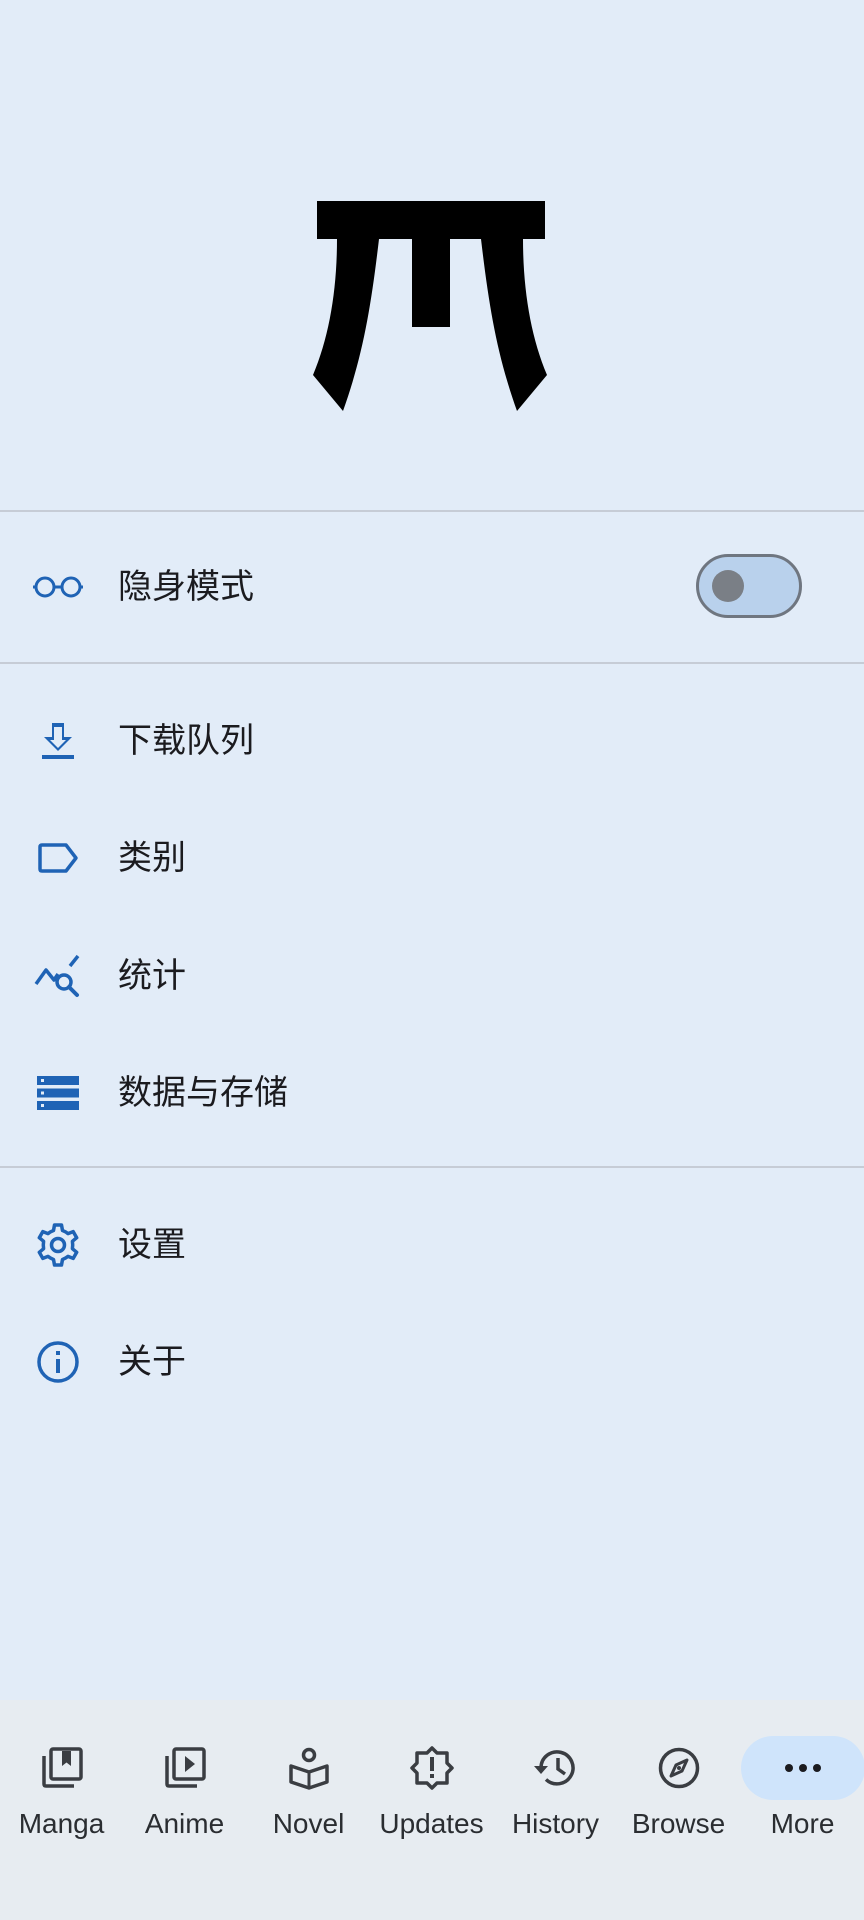 The height and width of the screenshot is (1920, 864). What do you see at coordinates (802, 1768) in the screenshot?
I see `more-icon` at bounding box center [802, 1768].